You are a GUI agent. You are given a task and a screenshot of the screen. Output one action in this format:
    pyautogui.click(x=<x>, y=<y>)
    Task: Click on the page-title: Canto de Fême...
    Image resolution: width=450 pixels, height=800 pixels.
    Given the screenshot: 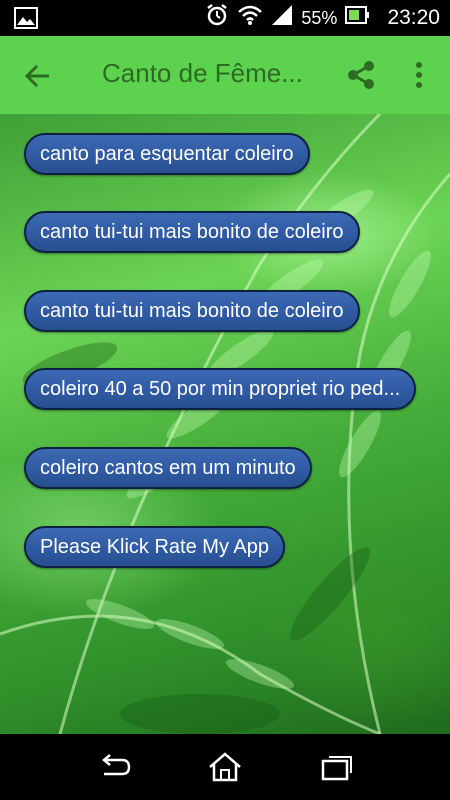 What is the action you would take?
    pyautogui.click(x=202, y=73)
    